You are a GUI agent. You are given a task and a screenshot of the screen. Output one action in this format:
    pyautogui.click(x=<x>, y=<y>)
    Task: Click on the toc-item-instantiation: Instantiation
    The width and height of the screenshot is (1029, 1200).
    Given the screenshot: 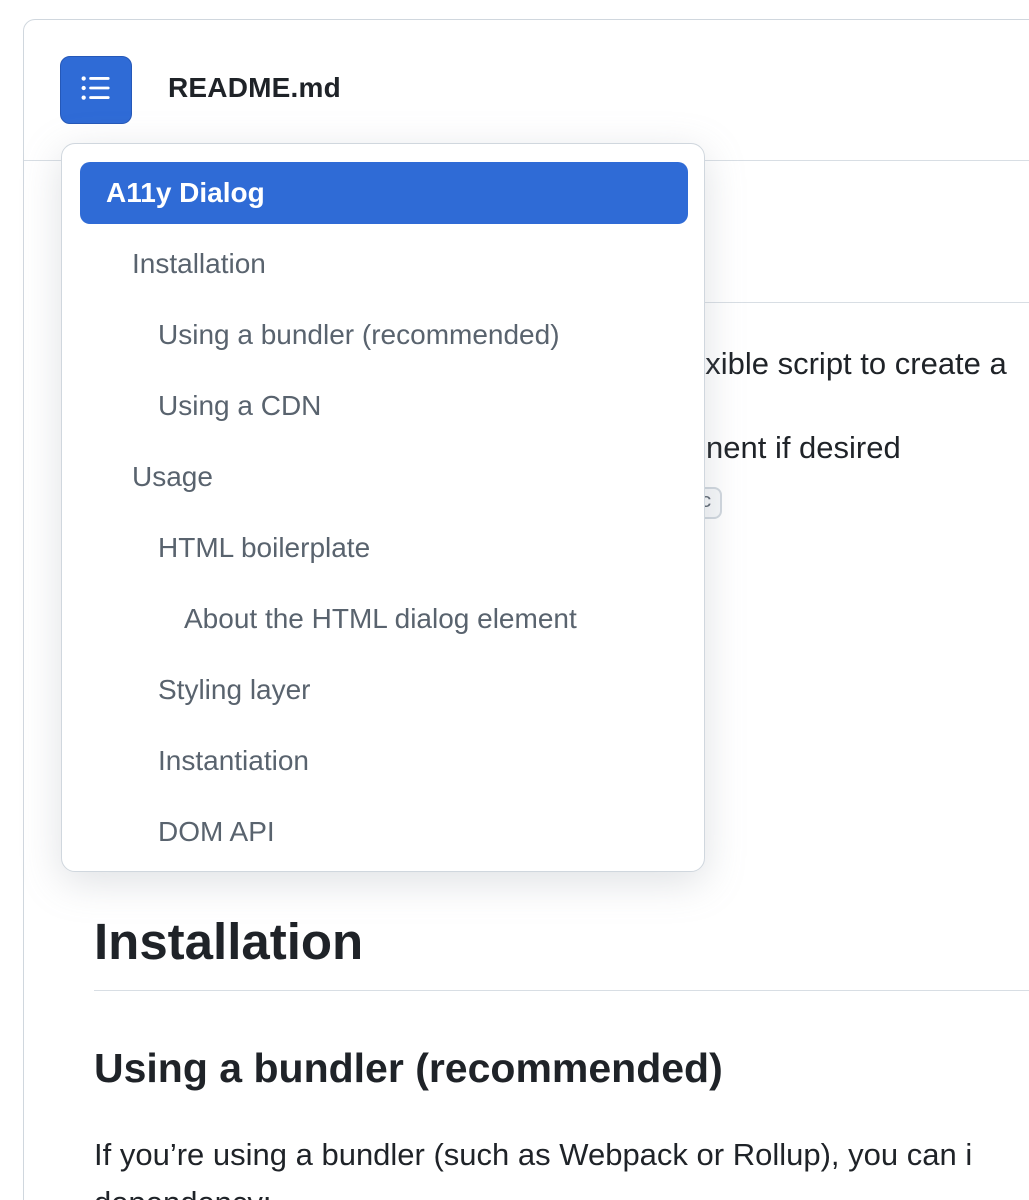 What is the action you would take?
    pyautogui.click(x=384, y=761)
    